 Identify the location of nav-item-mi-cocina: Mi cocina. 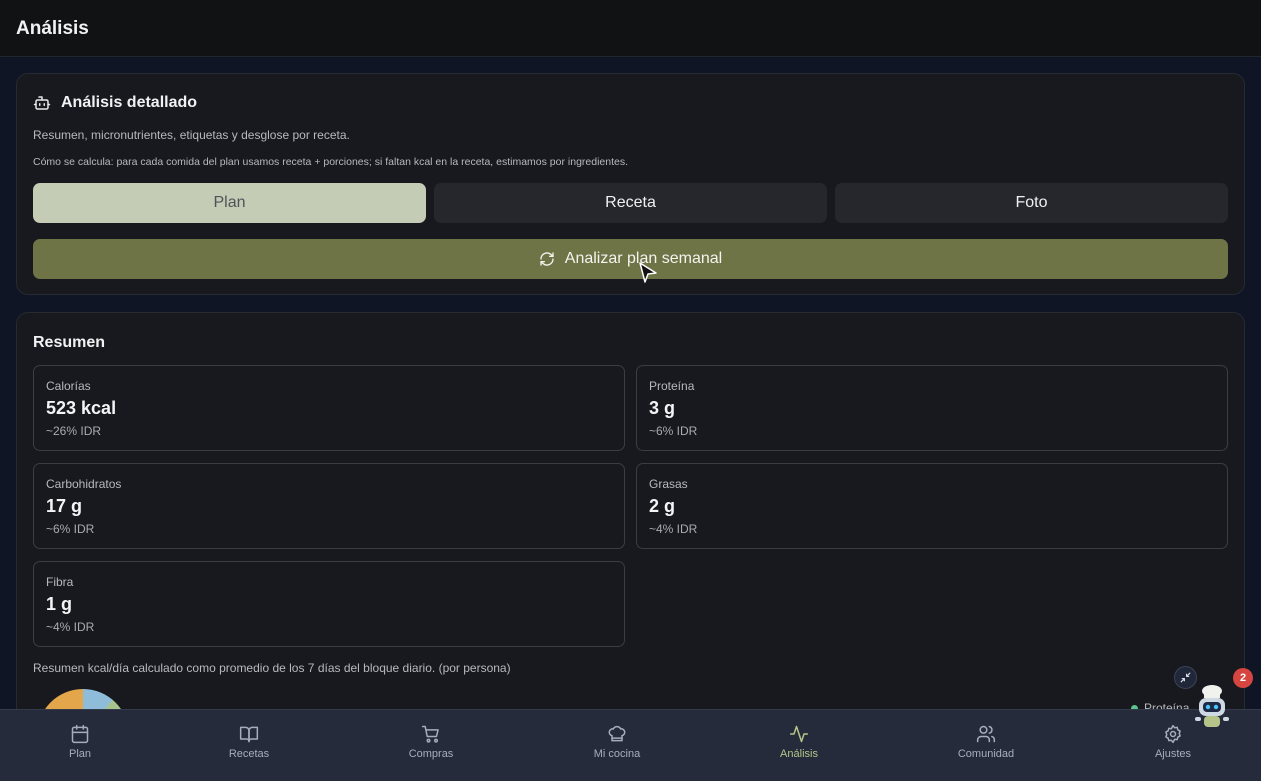
(617, 742).